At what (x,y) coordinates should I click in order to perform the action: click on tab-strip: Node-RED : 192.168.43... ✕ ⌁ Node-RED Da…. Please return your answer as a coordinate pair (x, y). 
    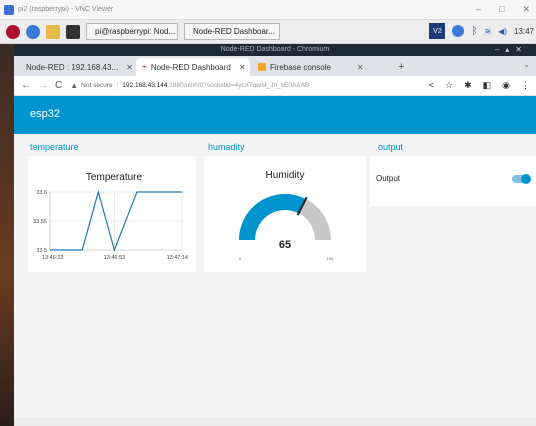
    Looking at the image, I should click on (275, 66).